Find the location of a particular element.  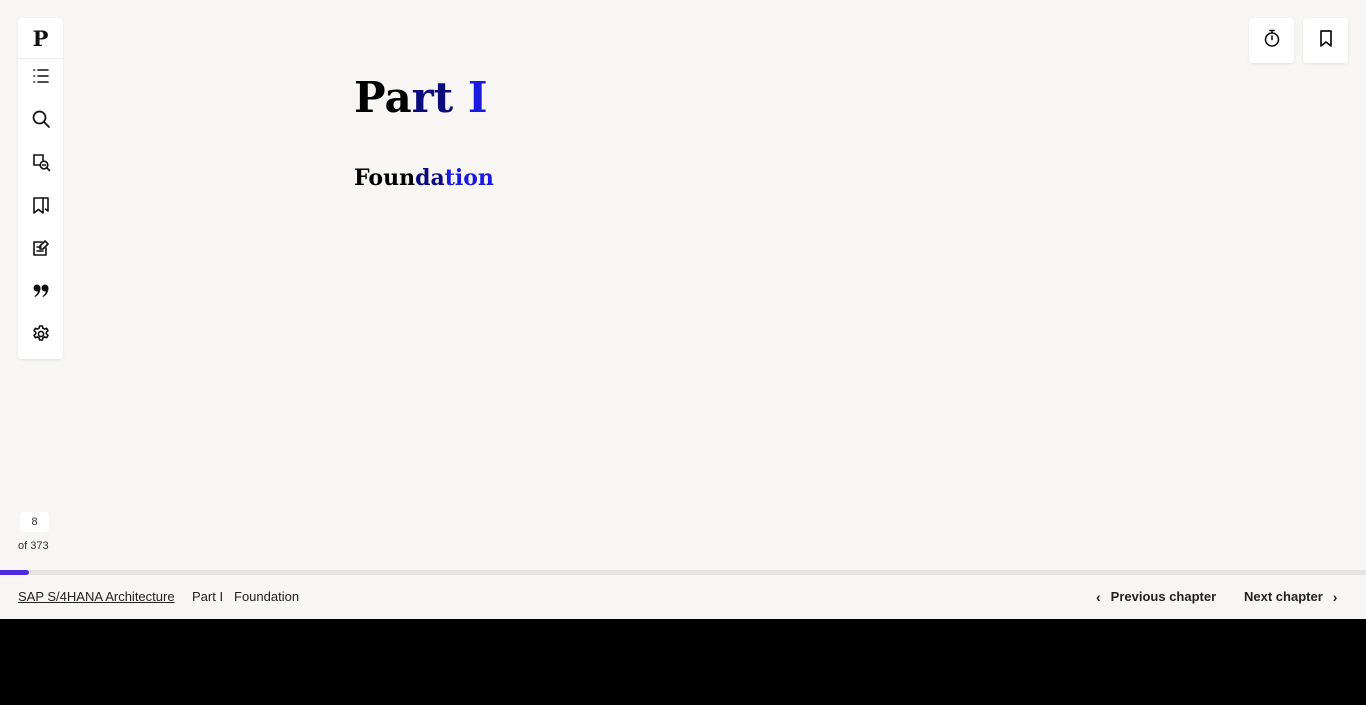

chapter-content: Part I Foundation is located at coordinates (424, 131).